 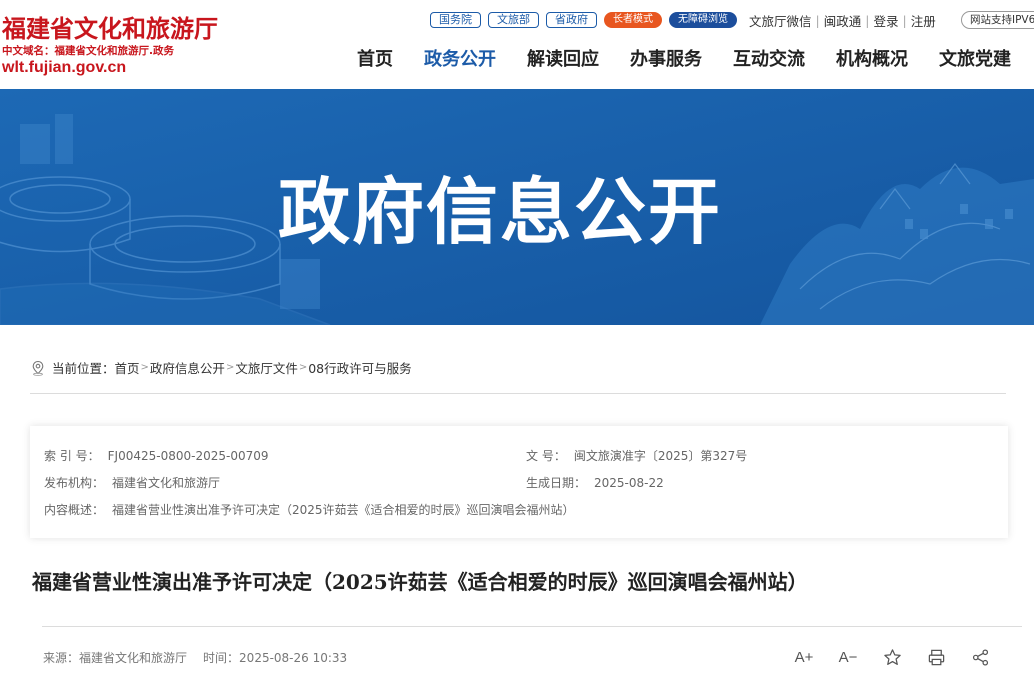 What do you see at coordinates (629, 483) in the screenshot?
I see `meta-date-value: 2025-08-22` at bounding box center [629, 483].